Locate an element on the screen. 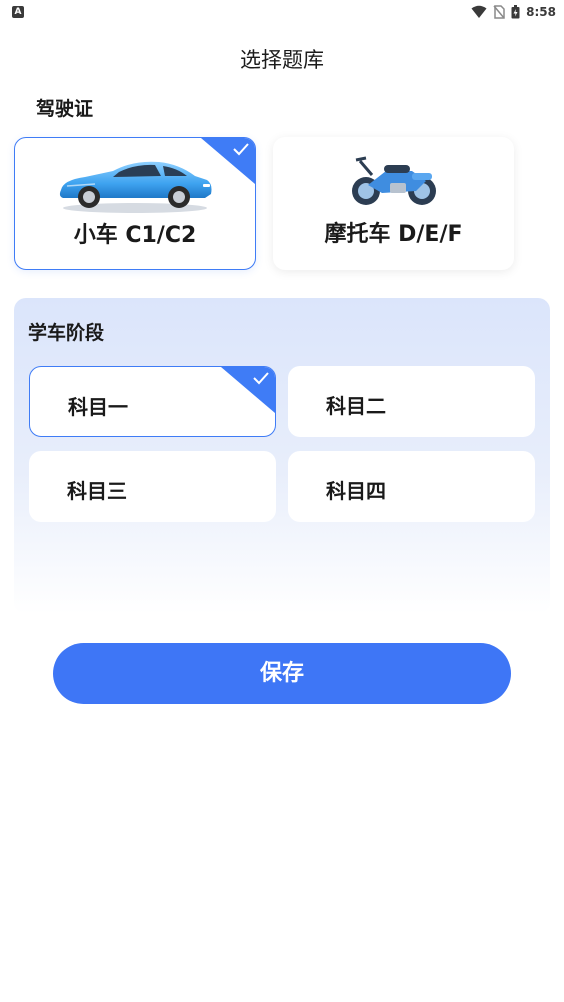  stage-section-label: 学车阶段 is located at coordinates (66, 333).